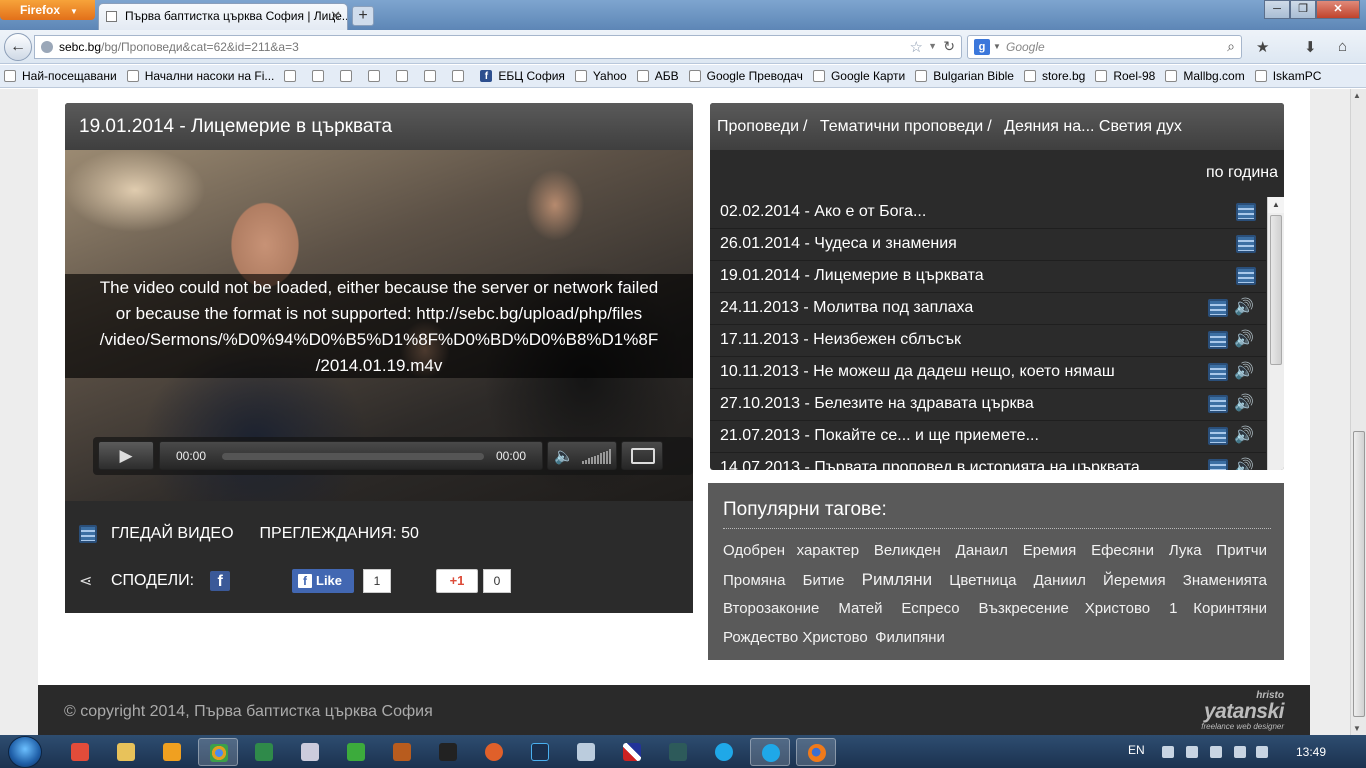 This screenshot has width=1366, height=768. What do you see at coordinates (323, 581) in the screenshot?
I see `facebook-like-button: f Like` at bounding box center [323, 581].